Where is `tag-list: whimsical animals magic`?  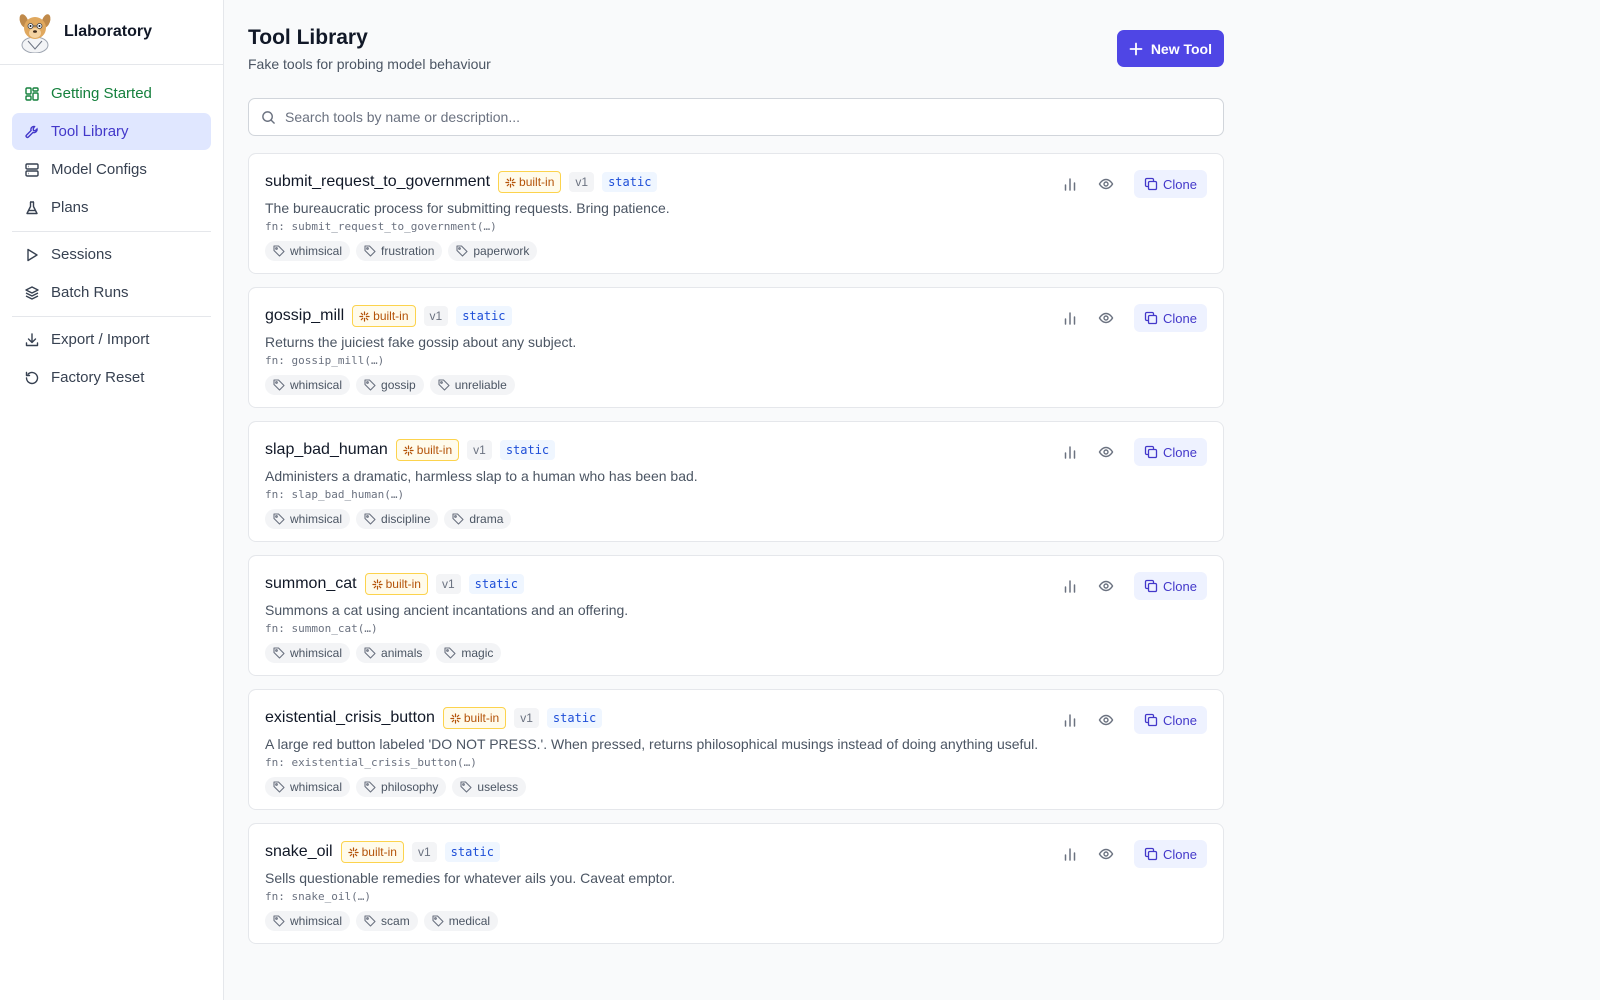 tag-list: whimsical animals magic is located at coordinates (736, 653).